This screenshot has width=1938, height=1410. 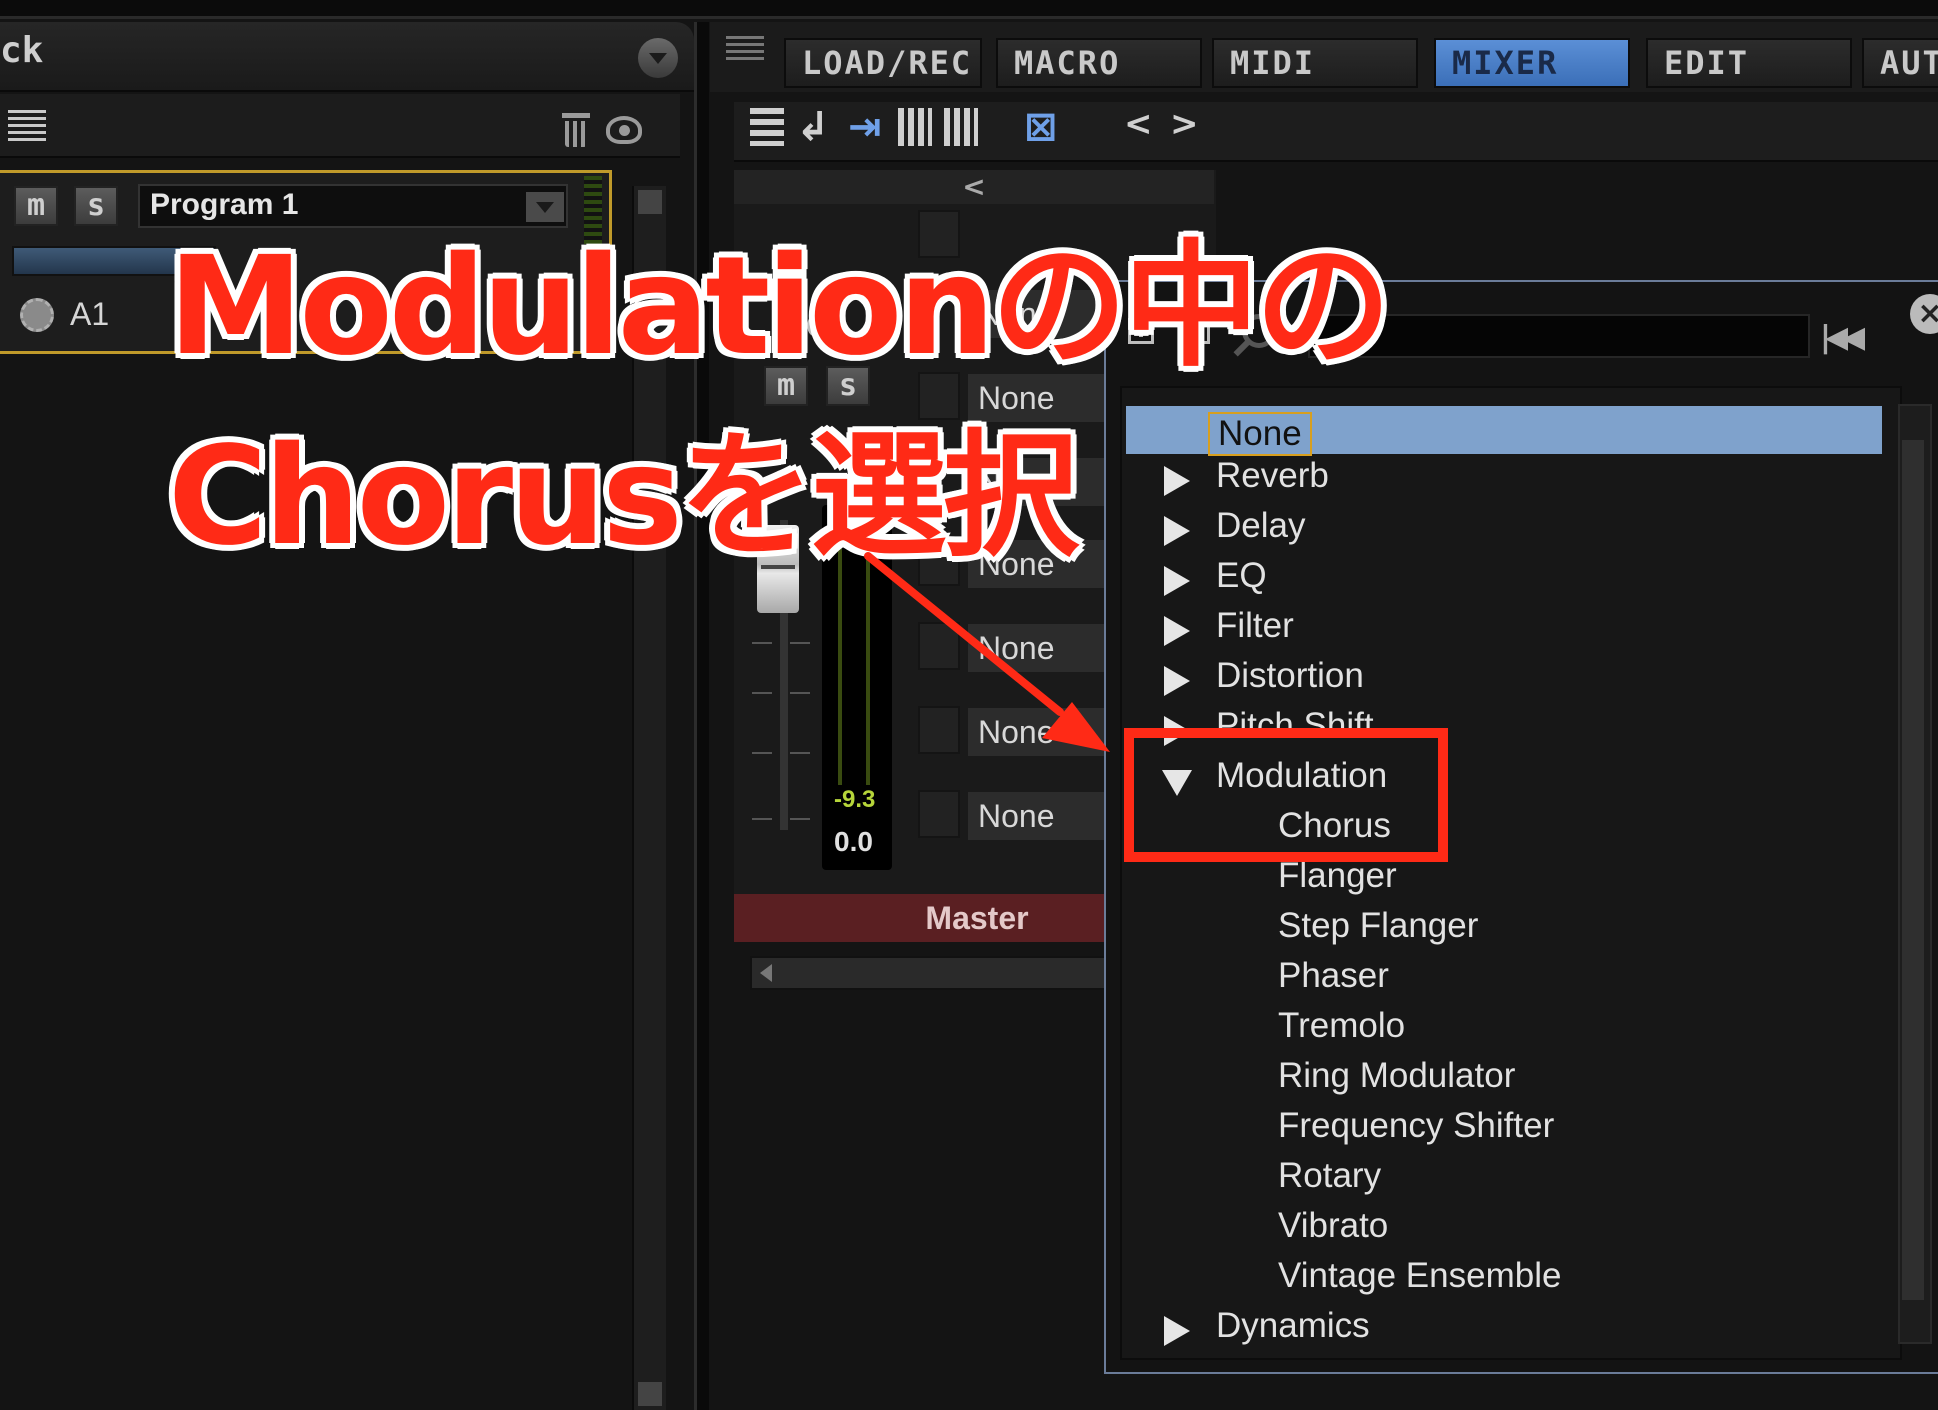 What do you see at coordinates (1044, 648) in the screenshot?
I see `insert-slot-5: None` at bounding box center [1044, 648].